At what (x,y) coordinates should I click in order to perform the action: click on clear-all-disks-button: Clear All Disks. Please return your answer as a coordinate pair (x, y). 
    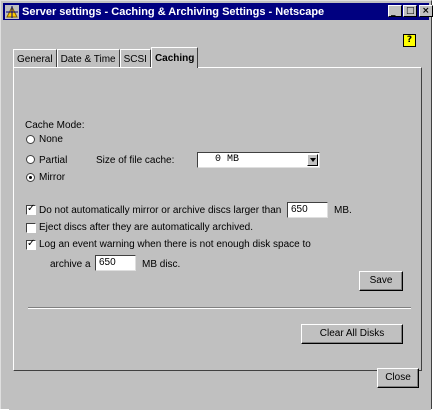
    Looking at the image, I should click on (352, 334).